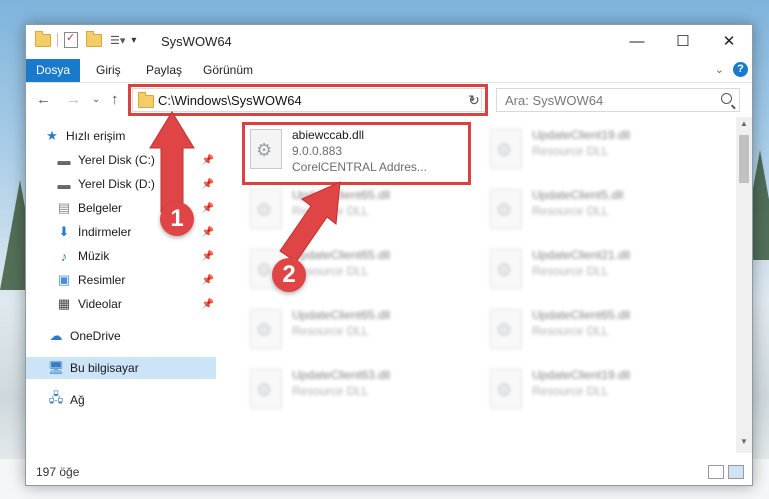 This screenshot has height=499, width=769. I want to click on annotation-arrows, so click(245, 187).